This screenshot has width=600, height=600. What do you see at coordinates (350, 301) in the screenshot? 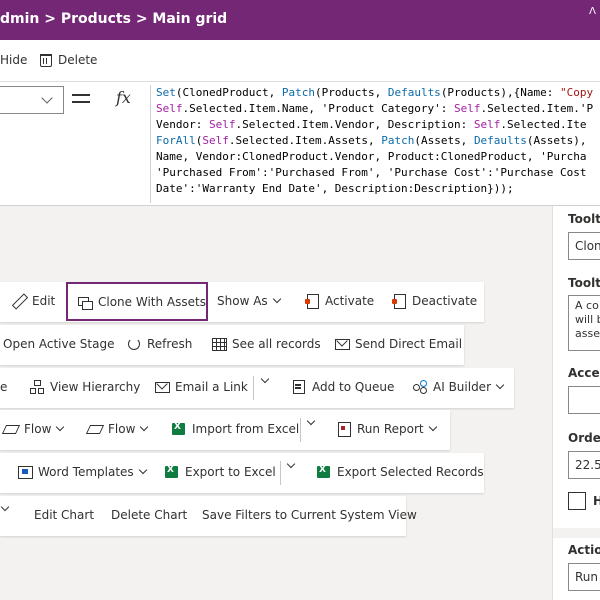
I see `activate-label: Activate` at bounding box center [350, 301].